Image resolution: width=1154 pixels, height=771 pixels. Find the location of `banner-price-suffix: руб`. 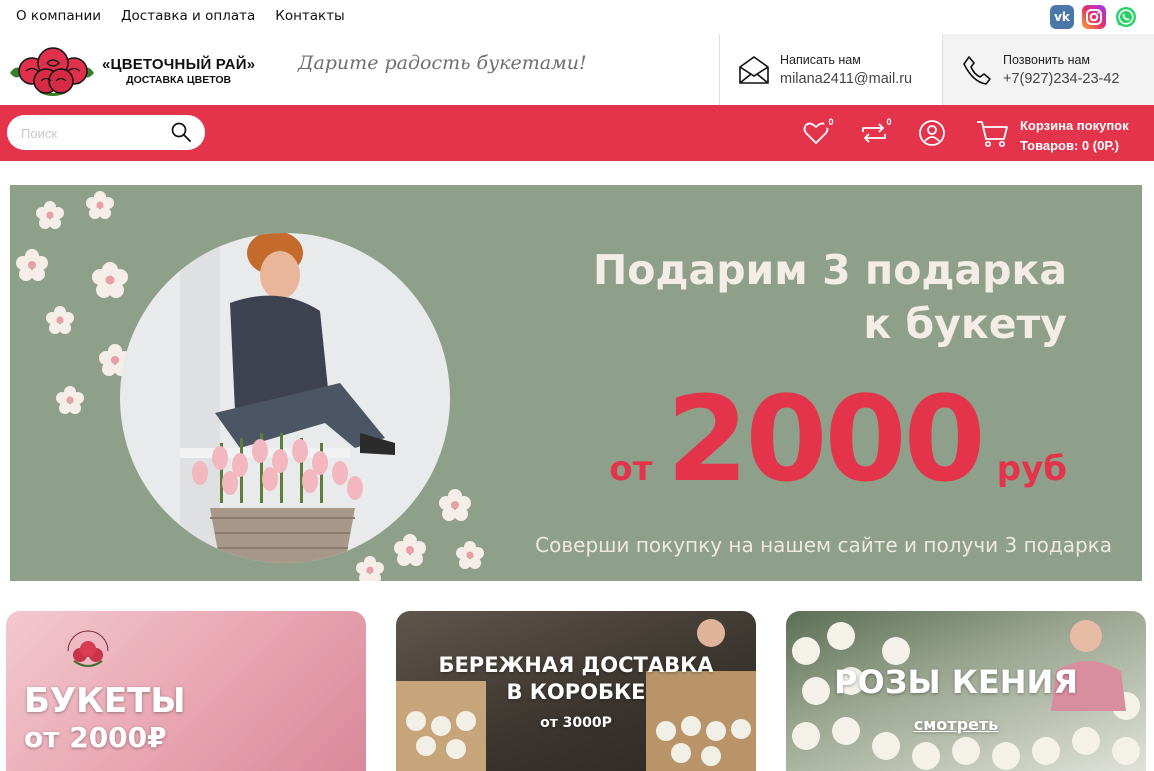

banner-price-suffix: руб is located at coordinates (1031, 469).